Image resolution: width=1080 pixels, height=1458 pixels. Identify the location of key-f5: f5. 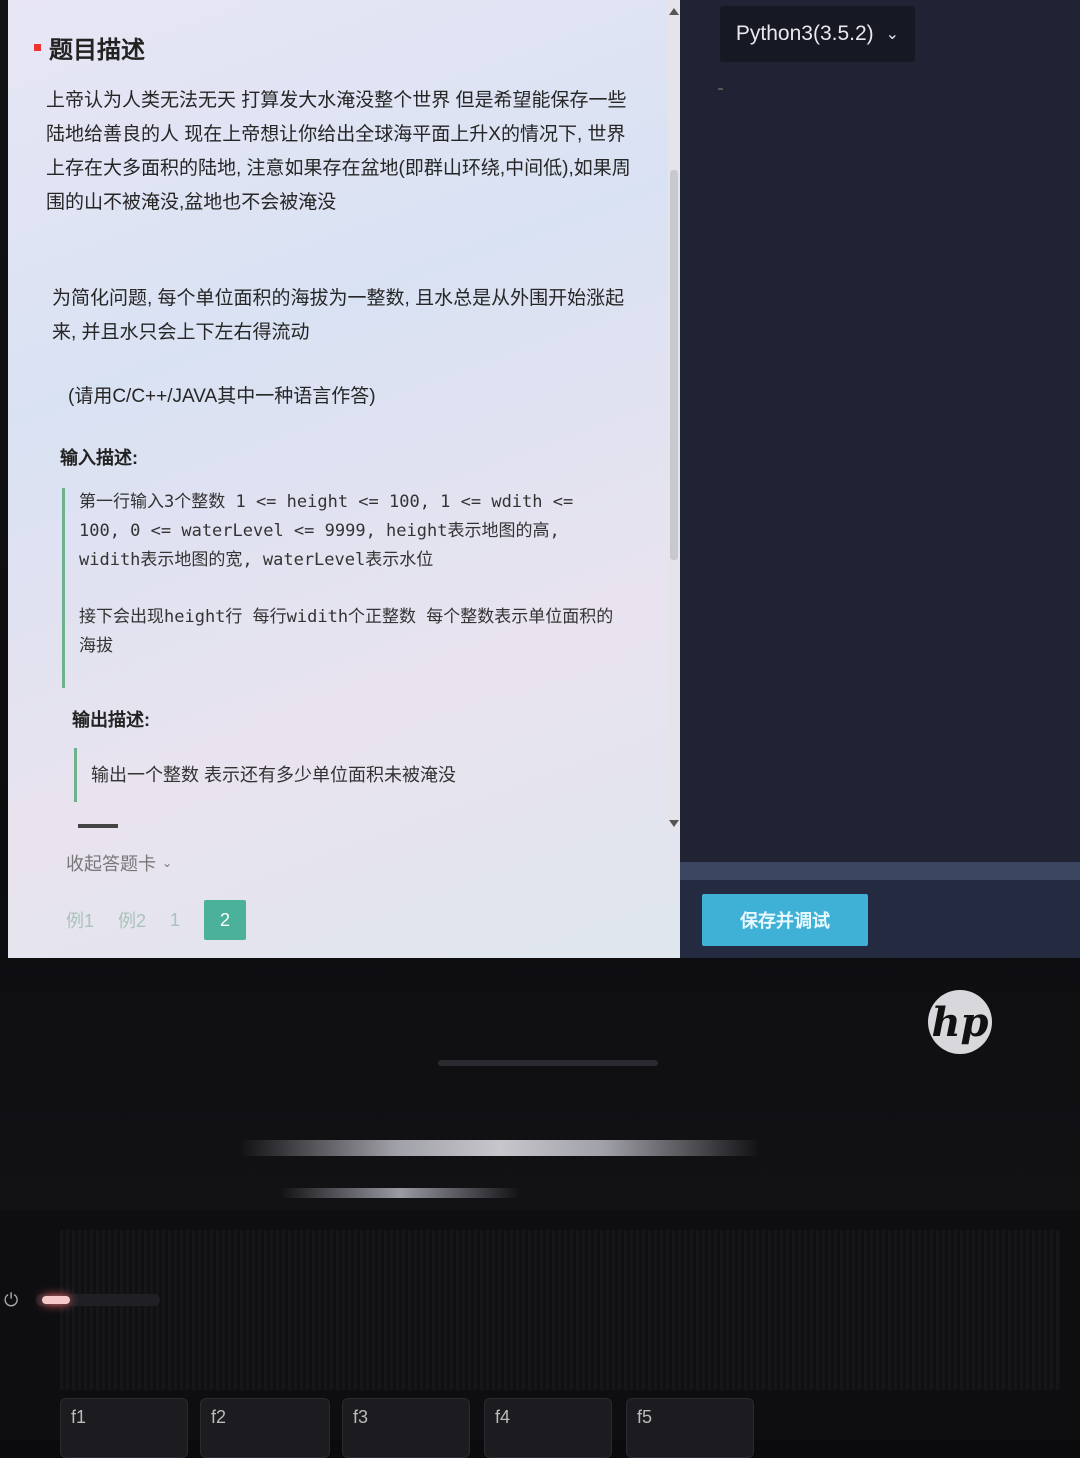
(690, 1428).